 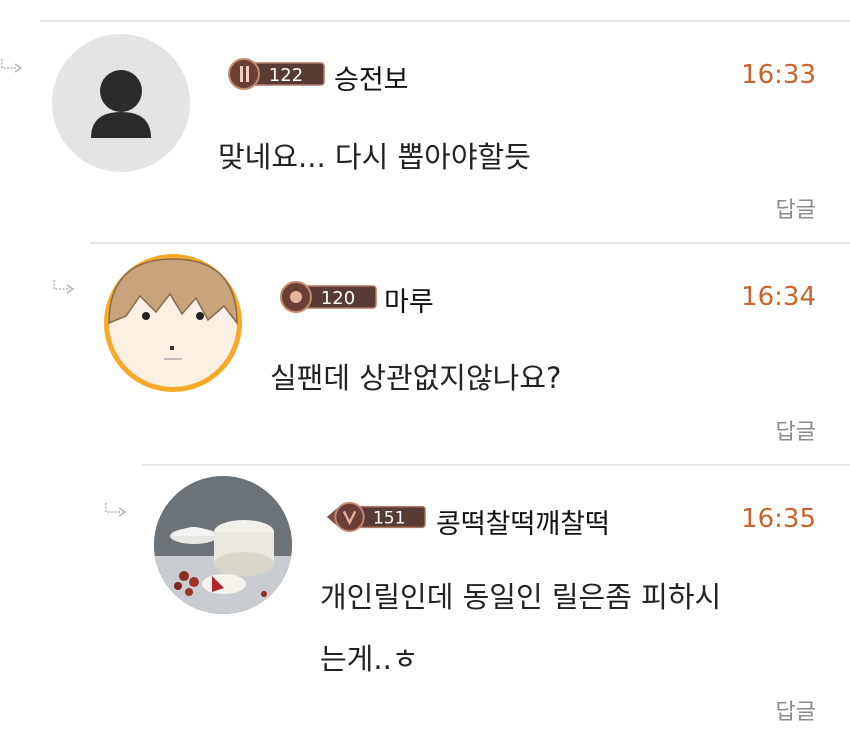 I want to click on level-badge: 122, so click(x=276, y=74).